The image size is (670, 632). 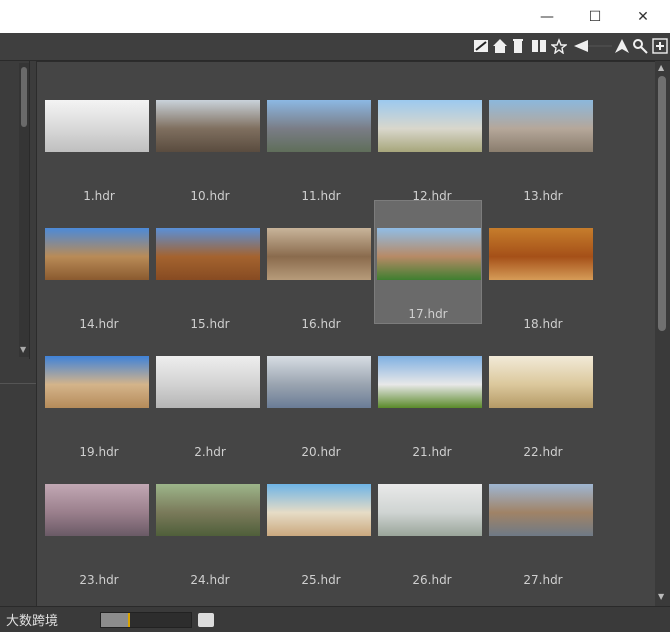 I want to click on add-box-icon, so click(x=660, y=46).